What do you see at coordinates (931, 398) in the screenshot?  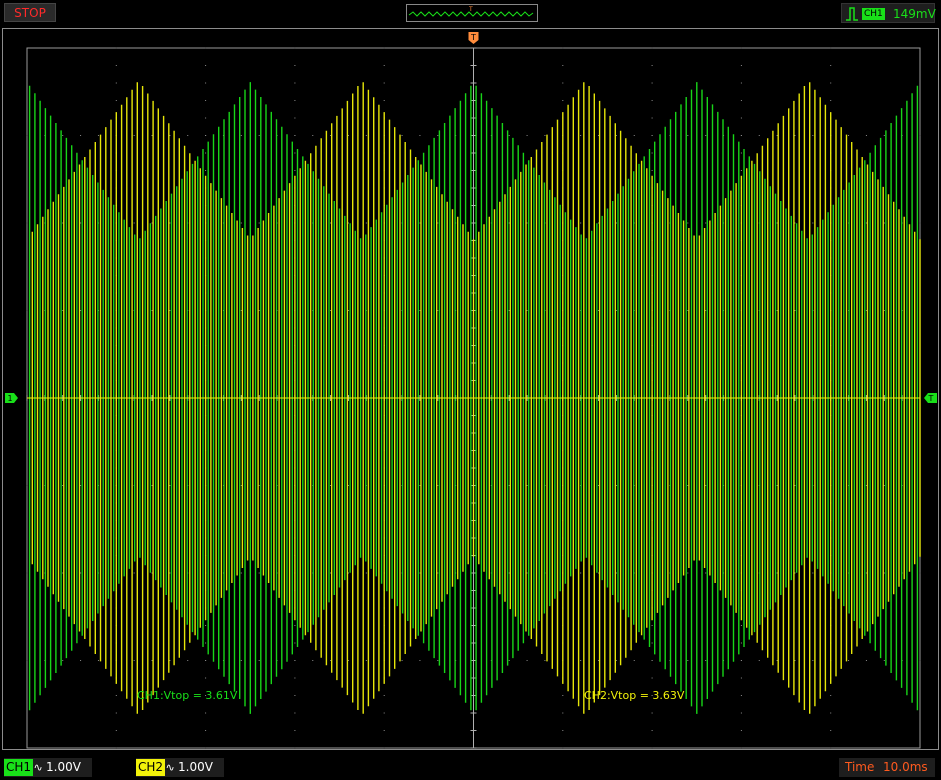 I see `trigger-level-label: T` at bounding box center [931, 398].